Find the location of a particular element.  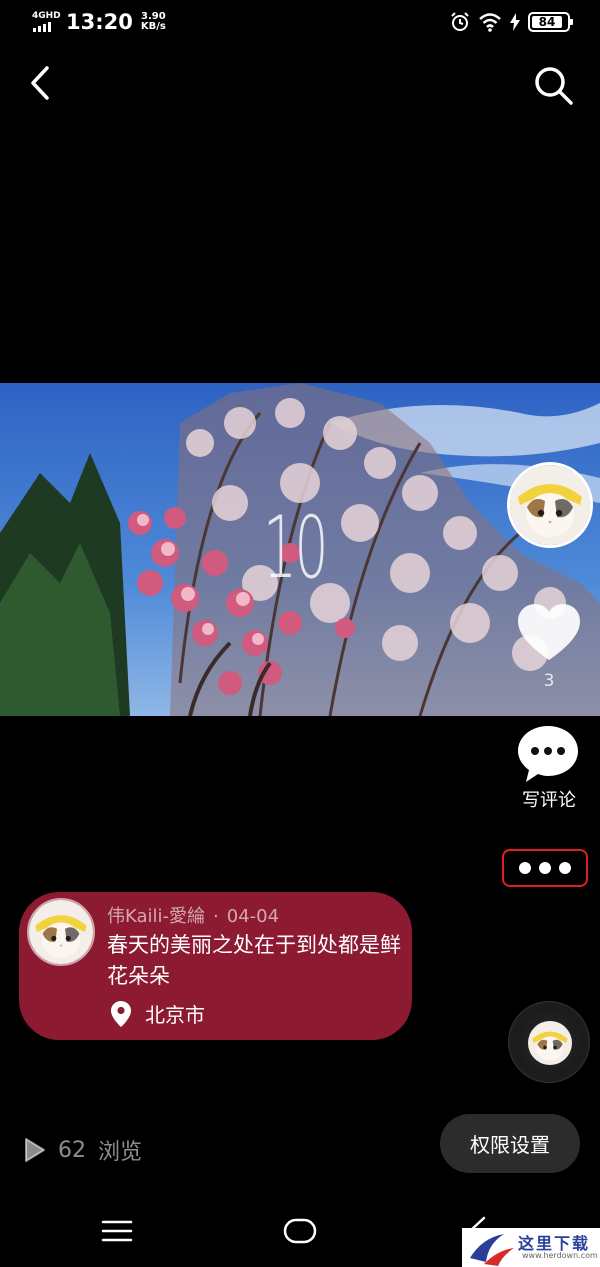

status-right: 84 is located at coordinates (511, 22).